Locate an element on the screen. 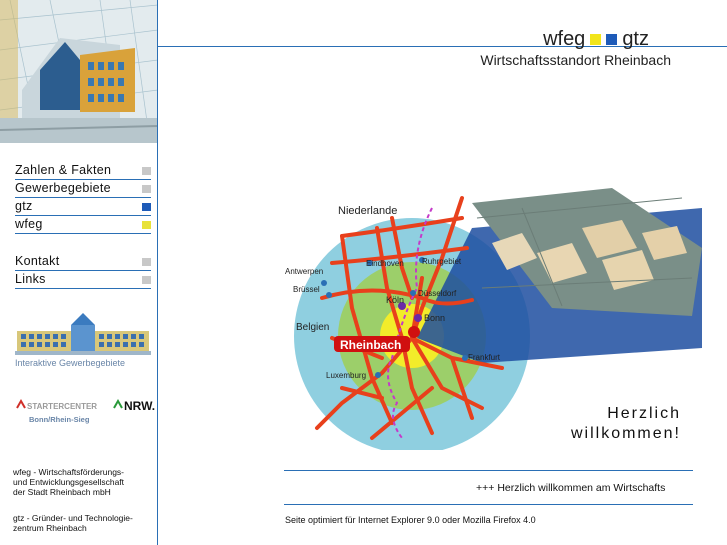  startercenter-text: STARTERCENTER is located at coordinates (62, 406).